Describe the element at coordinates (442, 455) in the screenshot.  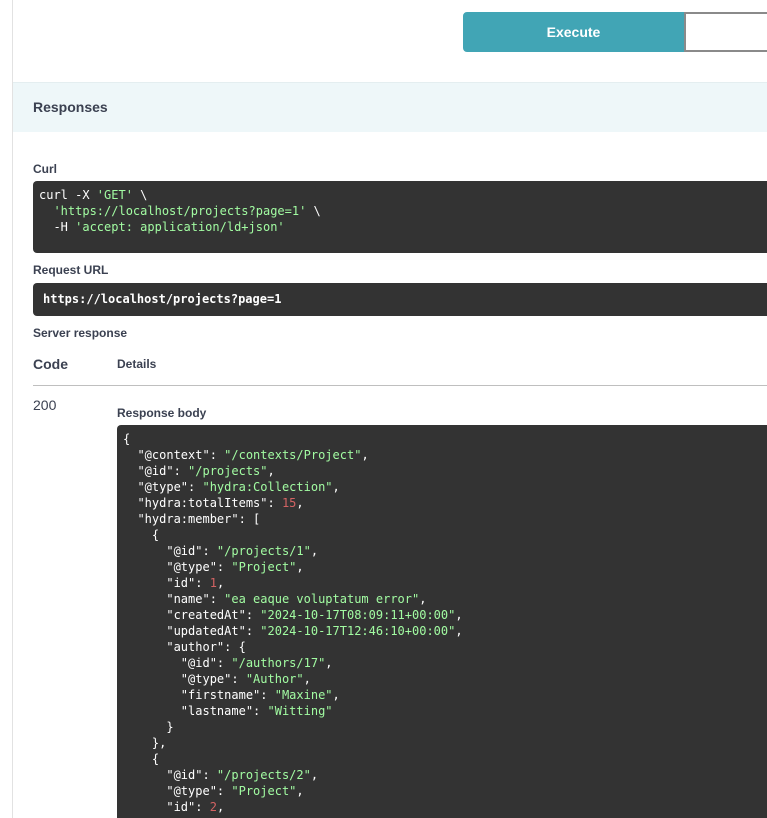
I see `json-line: "@context": "/contexts/Project",` at that location.